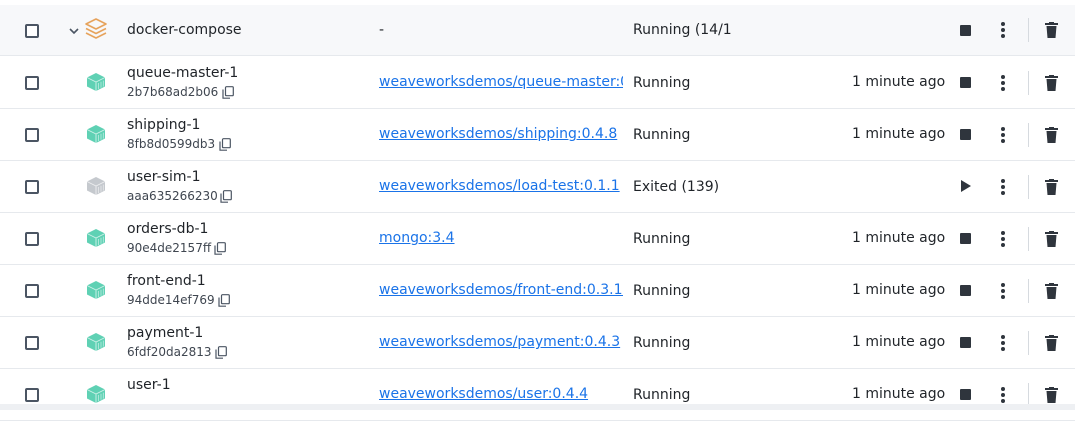  I want to click on container-name: user-1, so click(149, 385).